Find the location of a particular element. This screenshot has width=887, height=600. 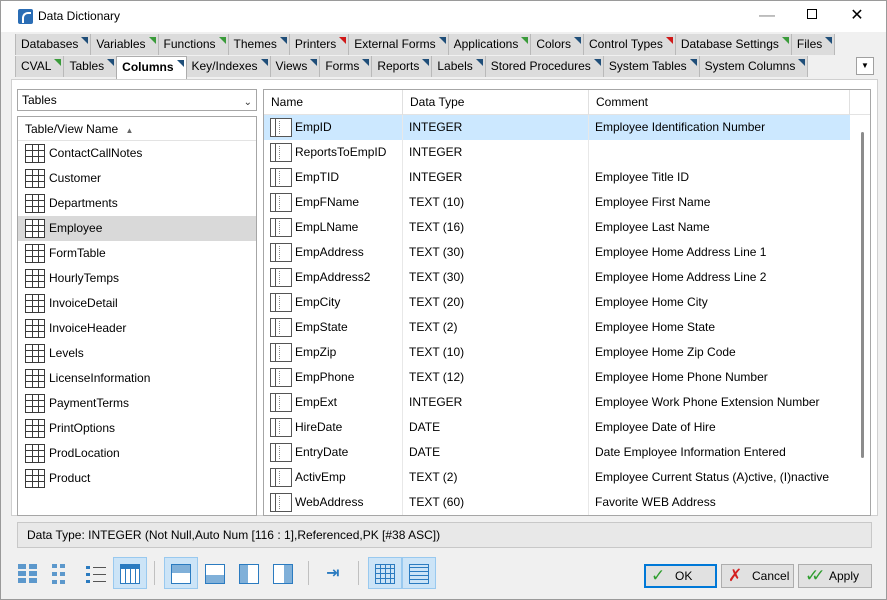

tab-columns: Columns is located at coordinates (151, 67).